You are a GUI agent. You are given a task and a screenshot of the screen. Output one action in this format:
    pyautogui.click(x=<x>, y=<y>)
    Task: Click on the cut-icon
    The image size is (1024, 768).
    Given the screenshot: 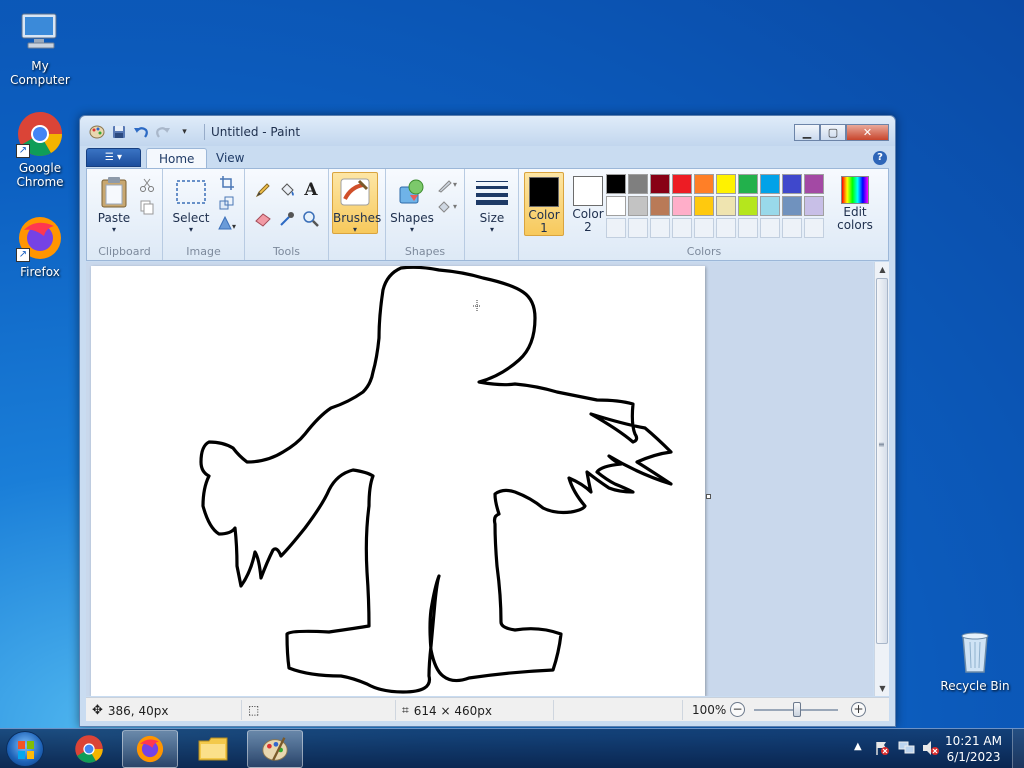 What is the action you would take?
    pyautogui.click(x=147, y=185)
    